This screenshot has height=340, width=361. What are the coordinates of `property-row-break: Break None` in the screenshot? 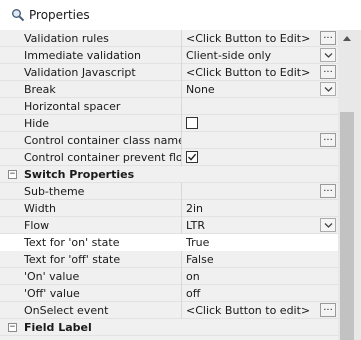 It's located at (169, 89).